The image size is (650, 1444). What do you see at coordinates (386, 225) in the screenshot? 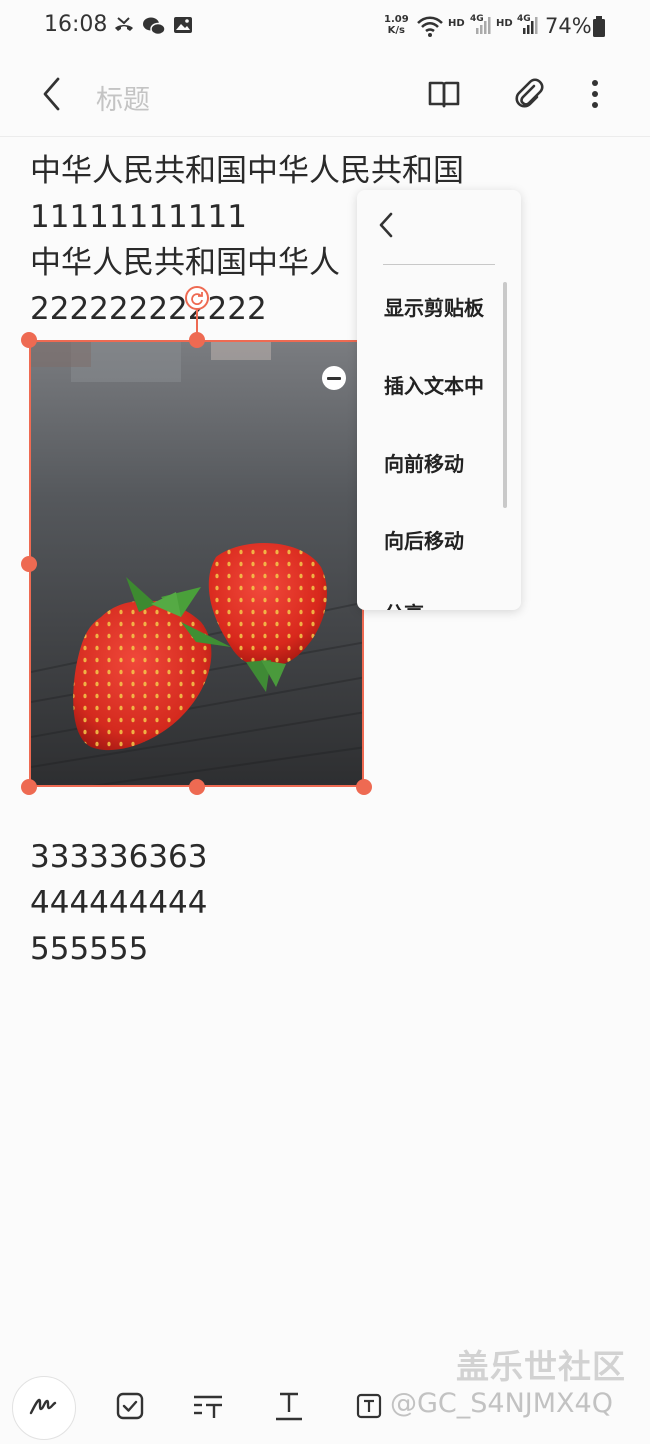
I see `chevron-left-icon` at bounding box center [386, 225].